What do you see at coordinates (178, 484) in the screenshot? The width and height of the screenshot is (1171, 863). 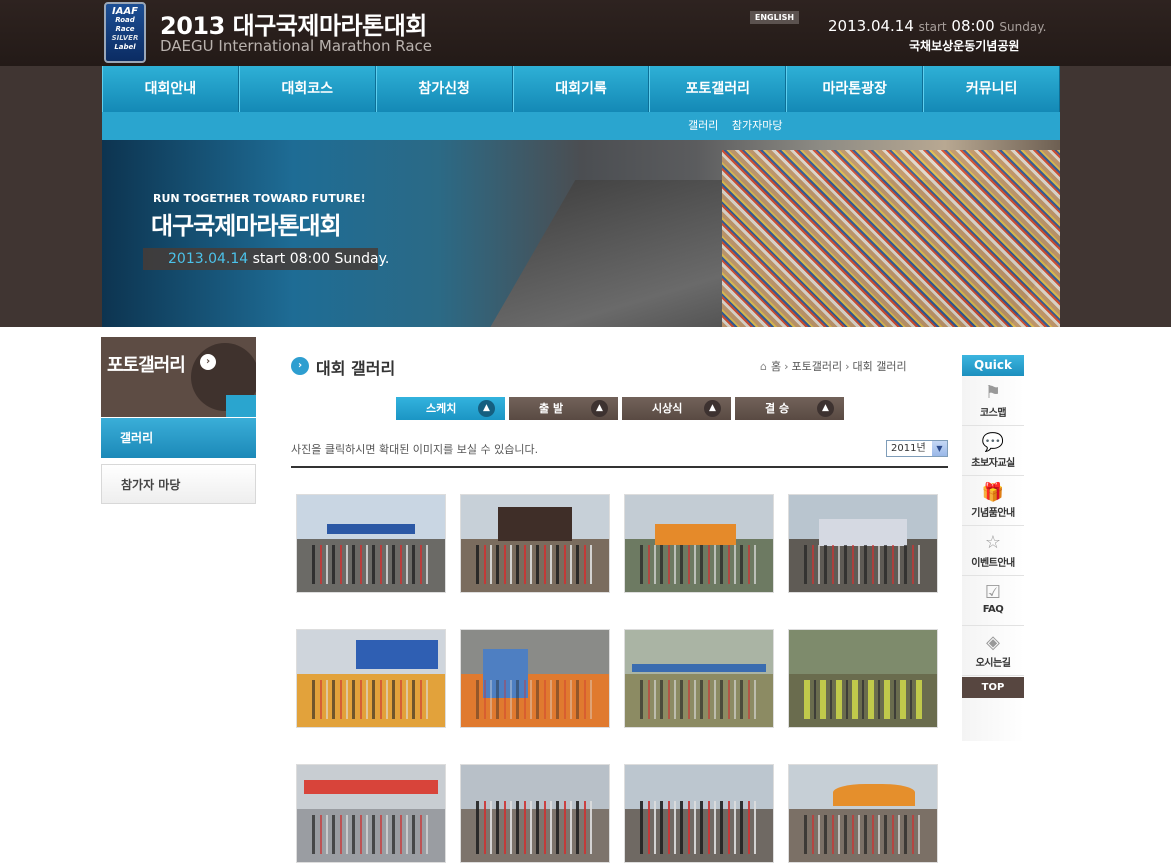 I see `sidebar-item-participants: 참가자 마당` at bounding box center [178, 484].